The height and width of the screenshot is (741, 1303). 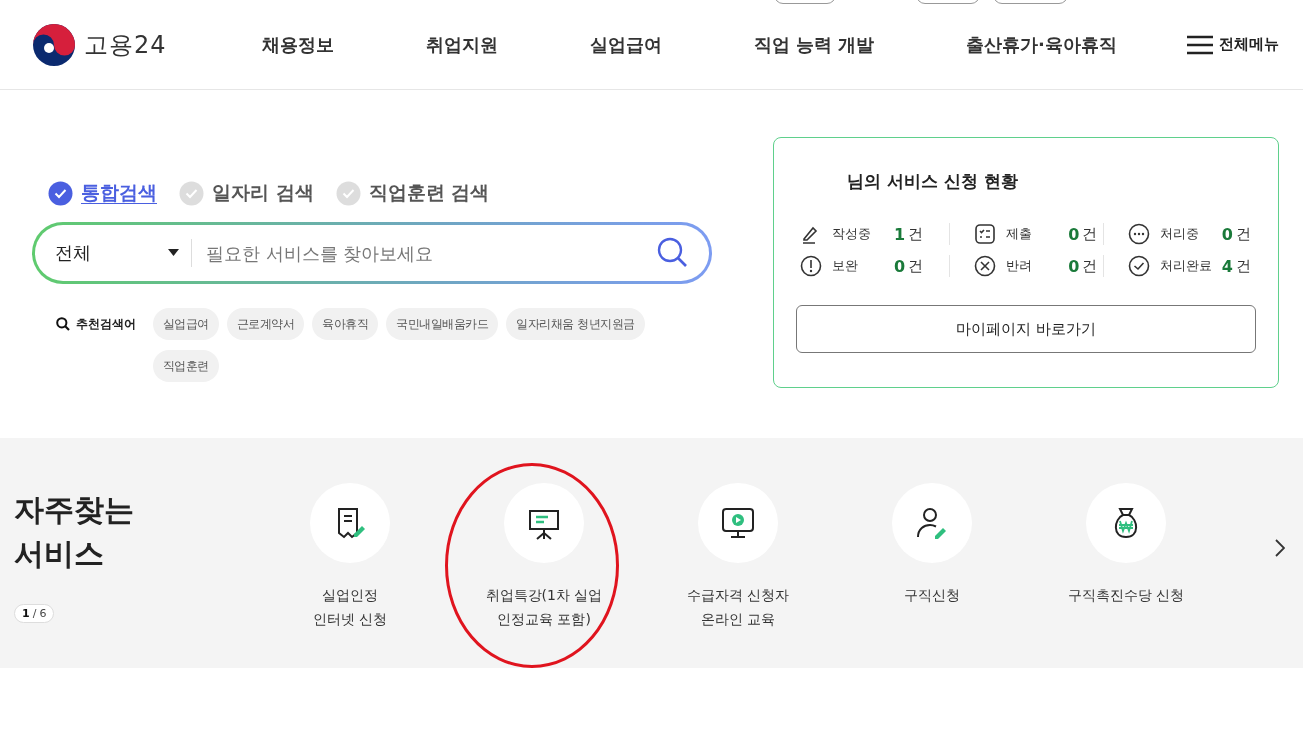 What do you see at coordinates (544, 607) in the screenshot?
I see `service-label: 취업특강(1차 실업 인정교육 포함)` at bounding box center [544, 607].